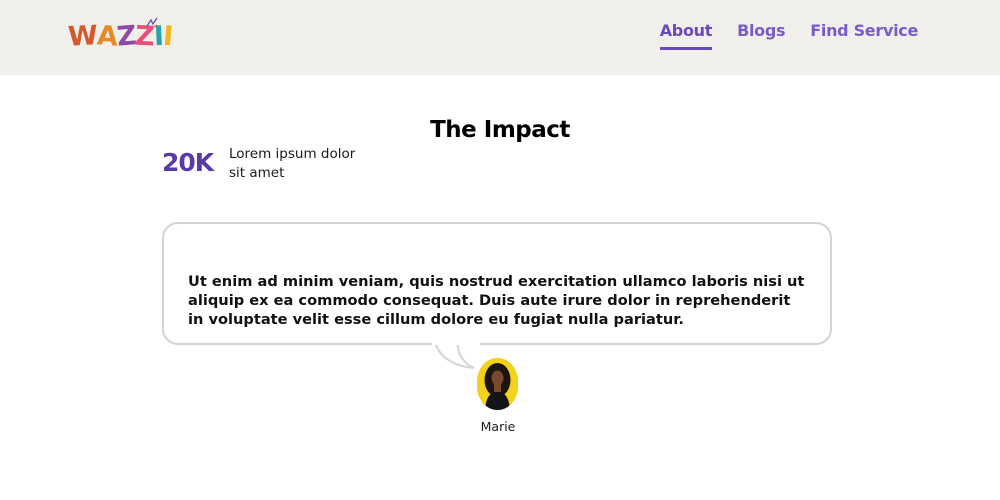  What do you see at coordinates (498, 426) in the screenshot?
I see `author-name: Marie` at bounding box center [498, 426].